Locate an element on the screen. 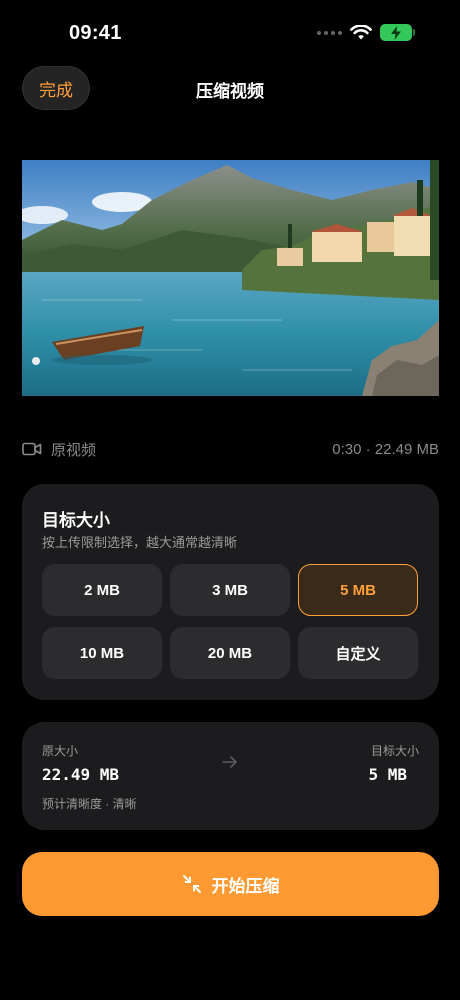  wifi-icon is located at coordinates (361, 31).